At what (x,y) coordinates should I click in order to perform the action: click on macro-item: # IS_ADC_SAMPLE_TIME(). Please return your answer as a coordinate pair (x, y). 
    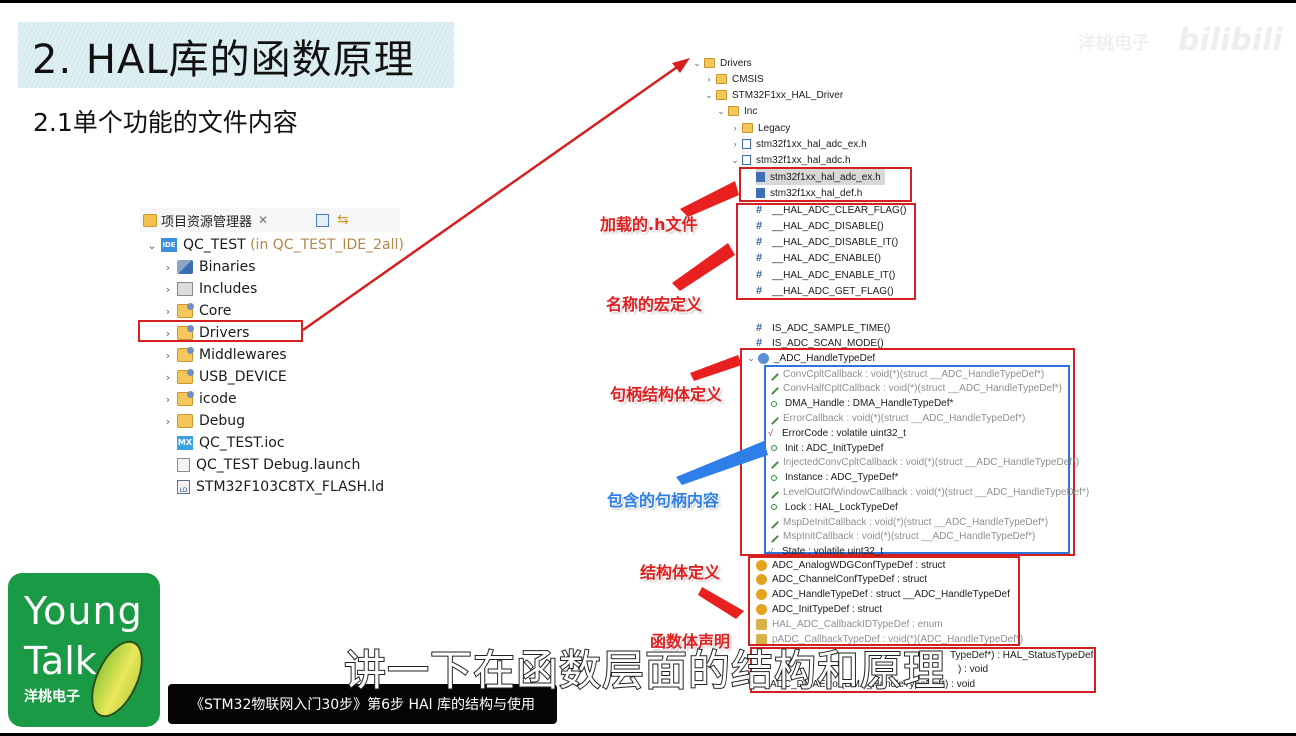
    Looking at the image, I should click on (823, 328).